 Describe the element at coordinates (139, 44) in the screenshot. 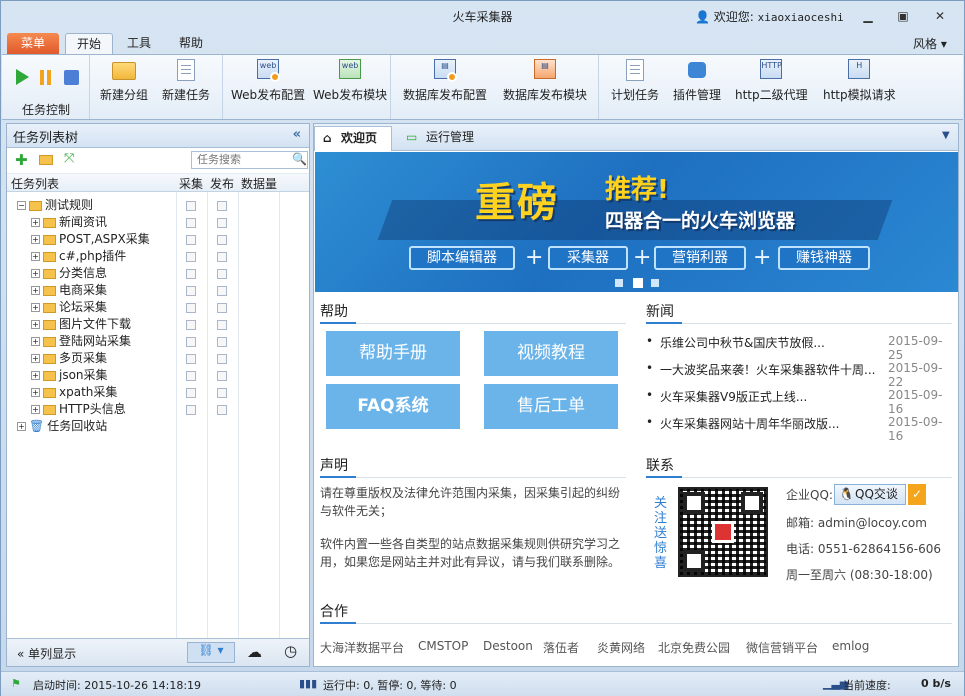

I see `tab-tools: 工具` at that location.